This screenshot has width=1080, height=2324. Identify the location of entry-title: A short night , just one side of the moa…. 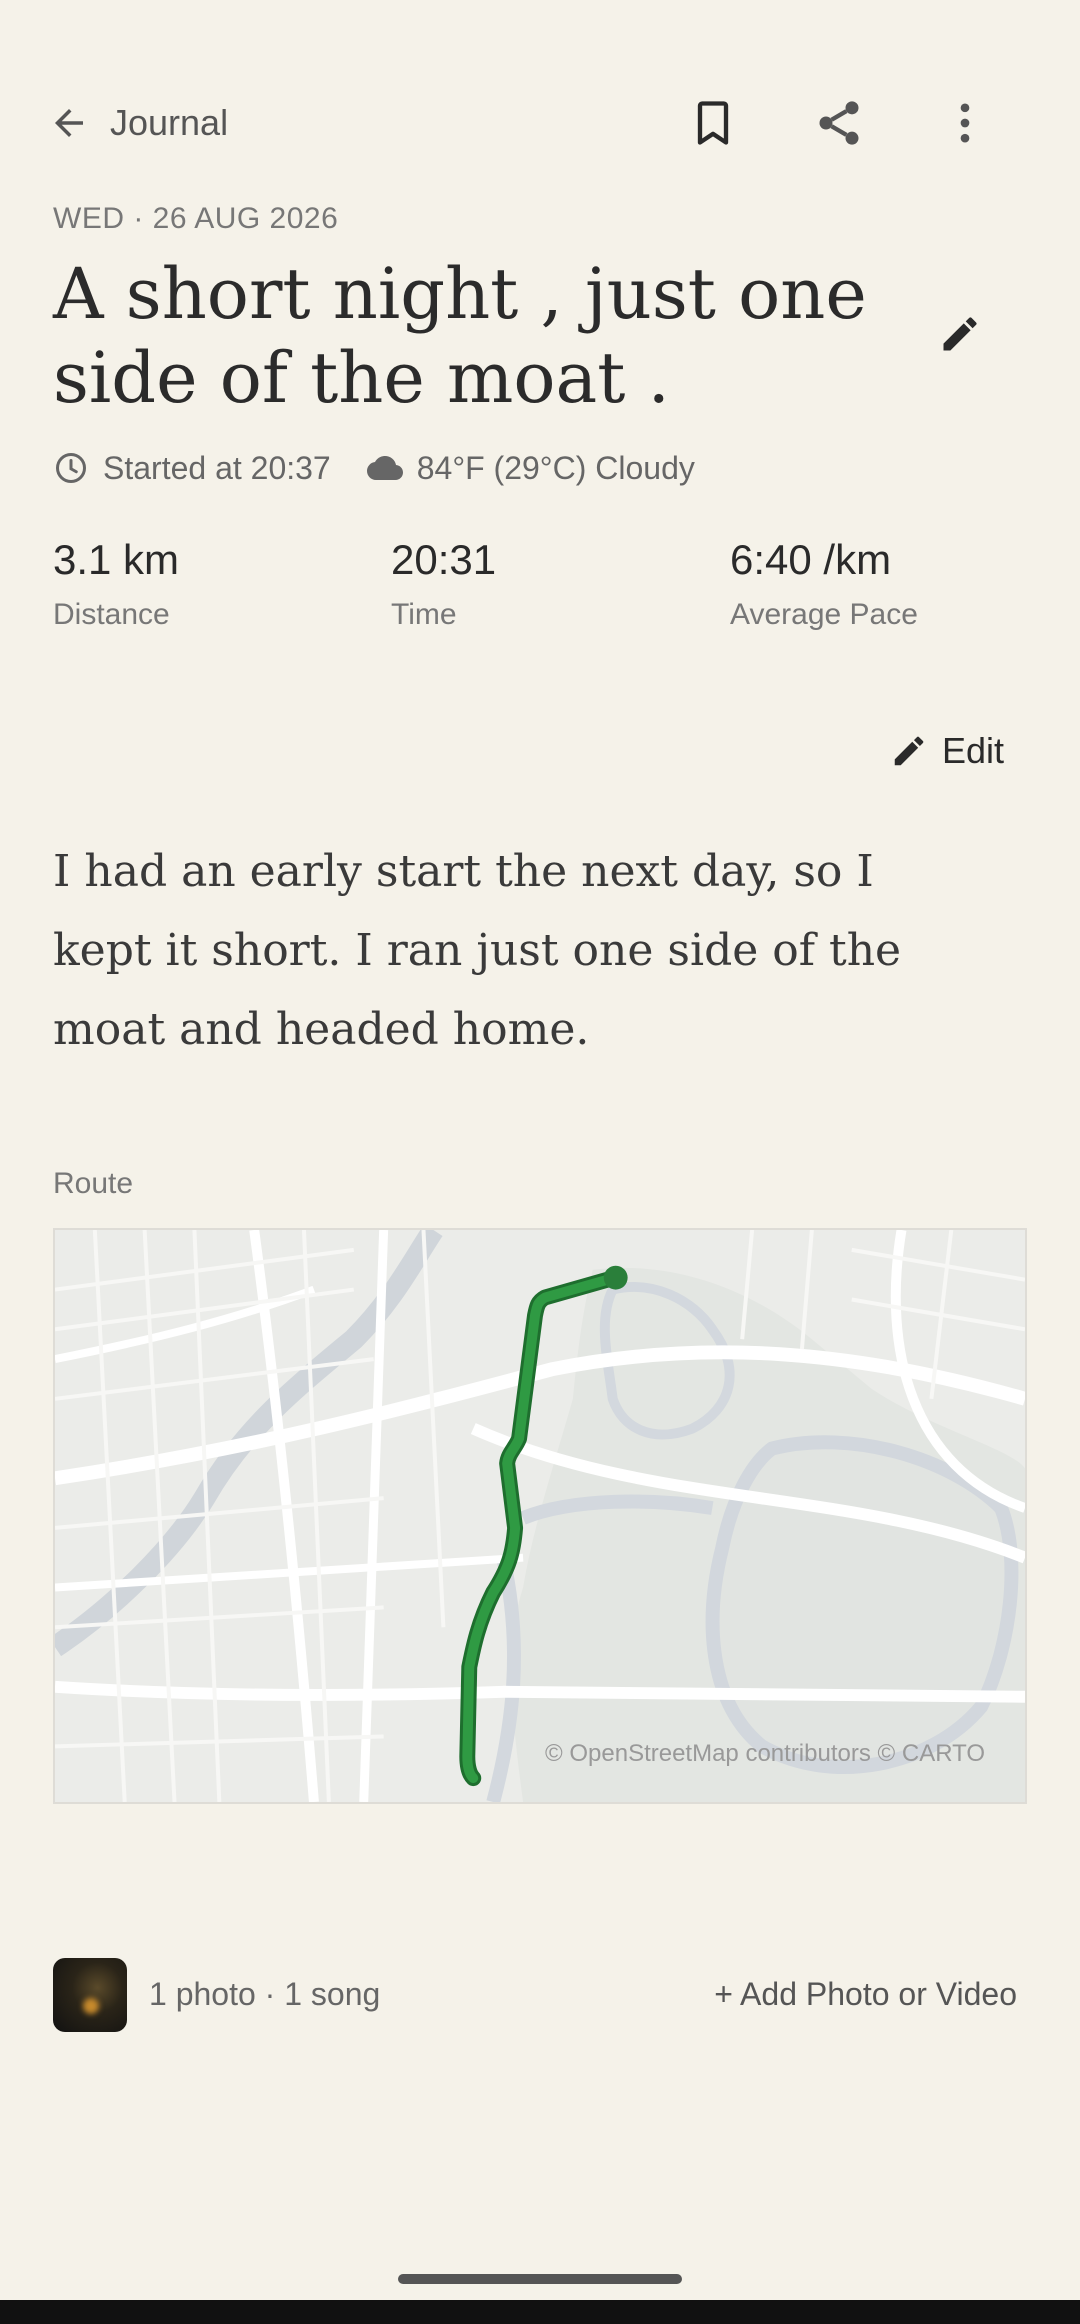
(460, 336).